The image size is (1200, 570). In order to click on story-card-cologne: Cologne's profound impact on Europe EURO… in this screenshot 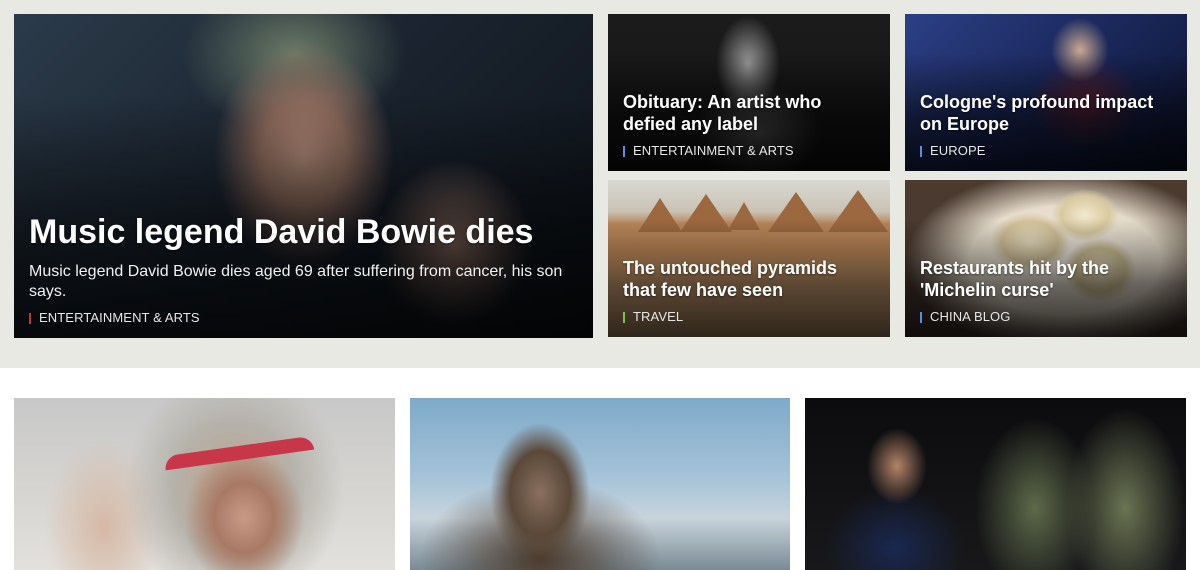, I will do `click(1046, 92)`.